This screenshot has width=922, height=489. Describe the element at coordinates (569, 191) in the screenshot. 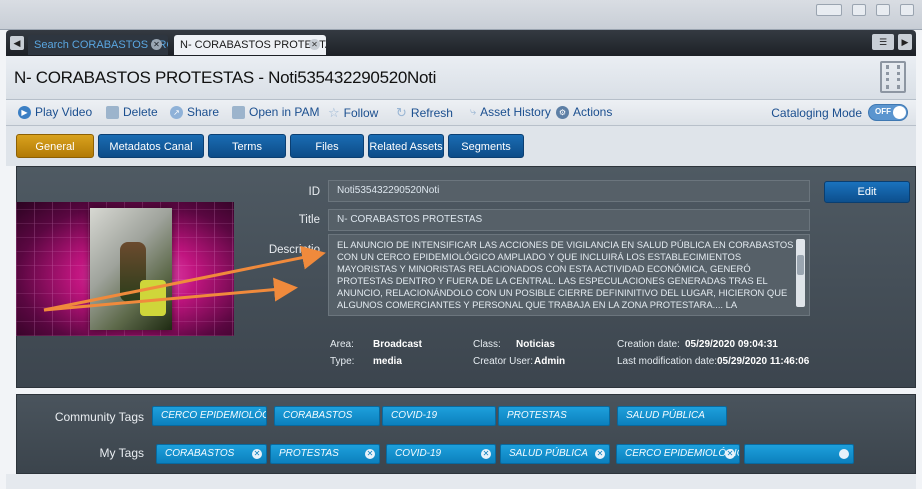

I see `id-field: Noti535432290520Noti` at that location.